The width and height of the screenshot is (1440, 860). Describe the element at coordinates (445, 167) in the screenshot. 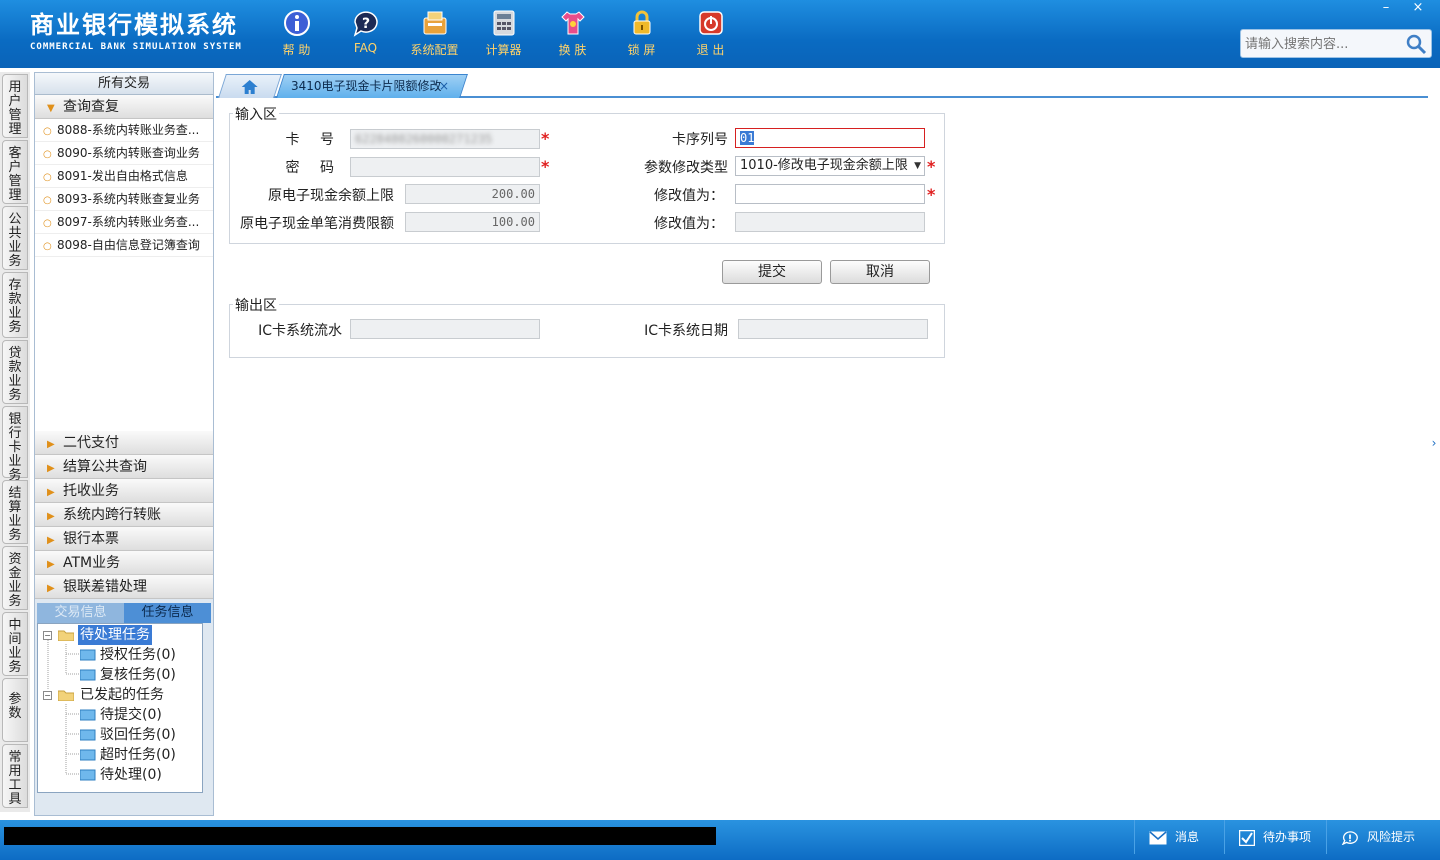

I see `password-field` at that location.